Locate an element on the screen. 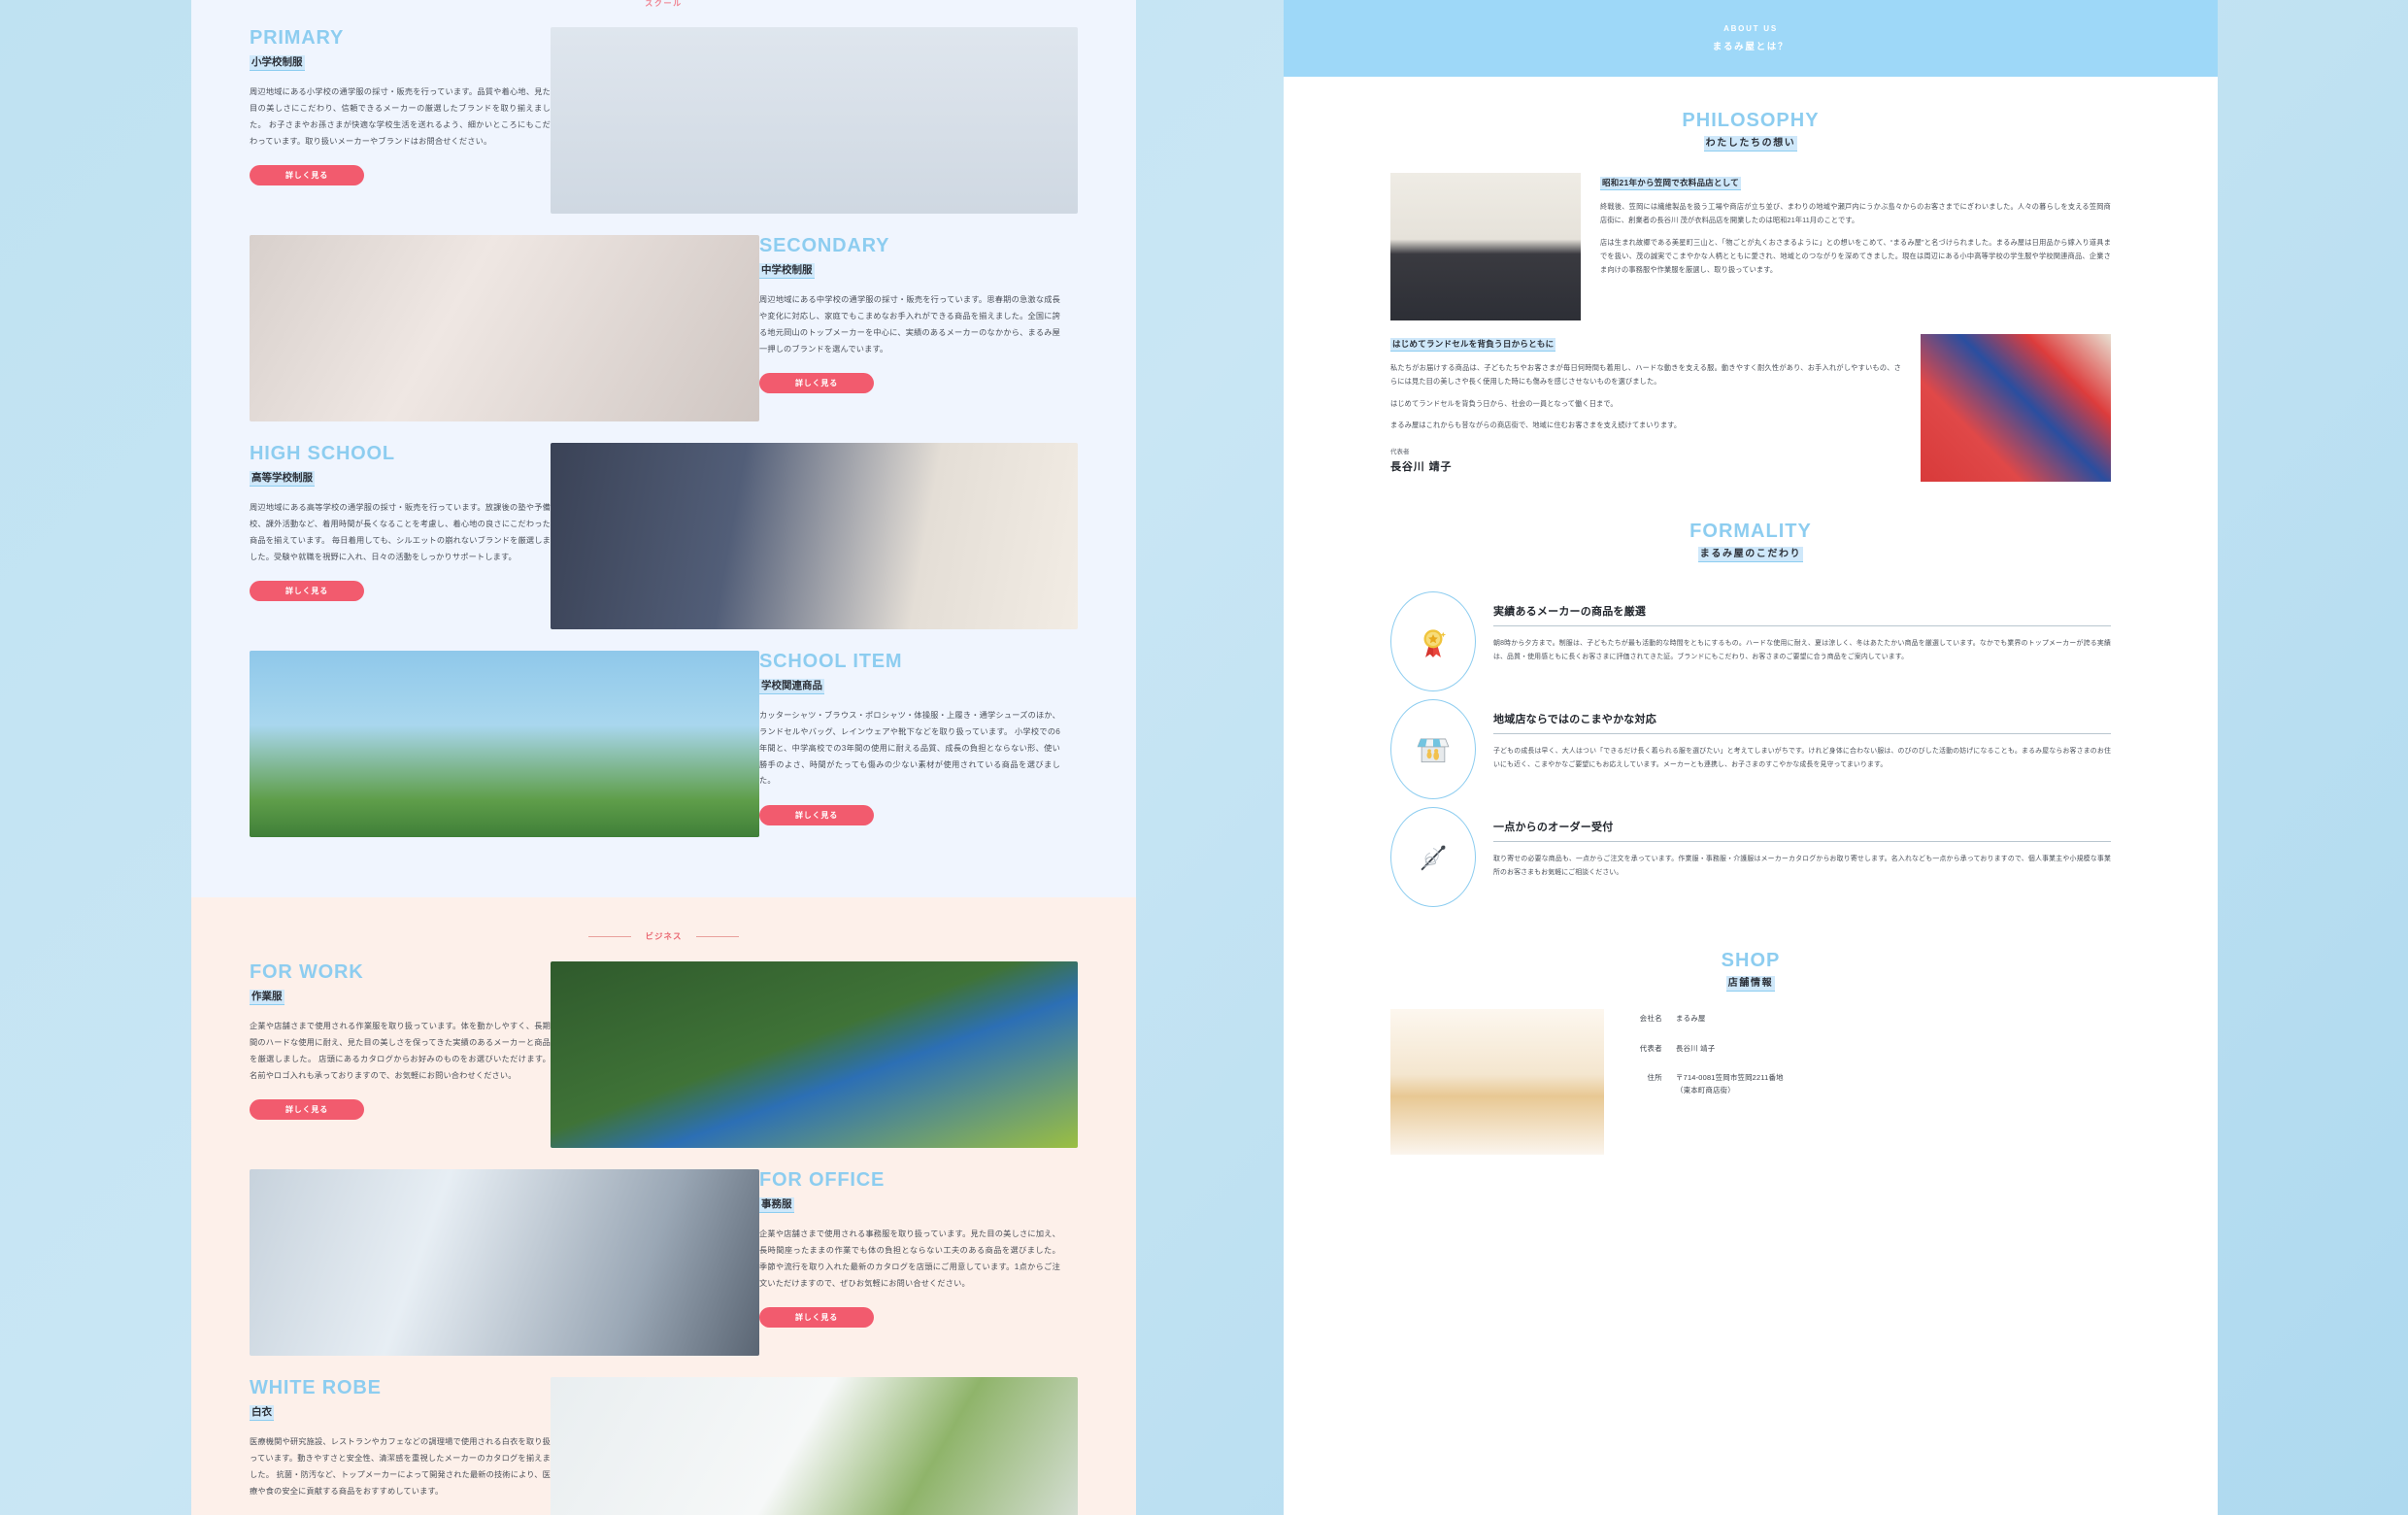  detail-button-high-school: 詳しく見る is located at coordinates (307, 591).